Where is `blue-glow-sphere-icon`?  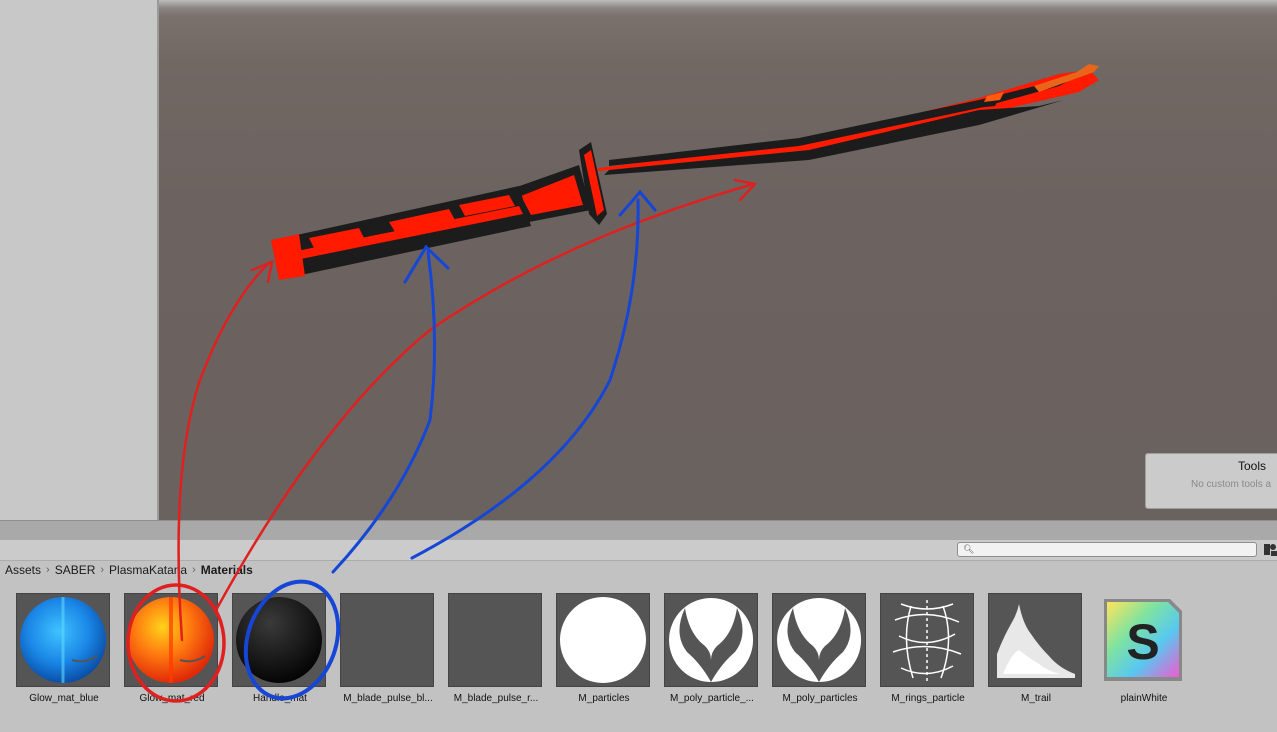
blue-glow-sphere-icon is located at coordinates (63, 640).